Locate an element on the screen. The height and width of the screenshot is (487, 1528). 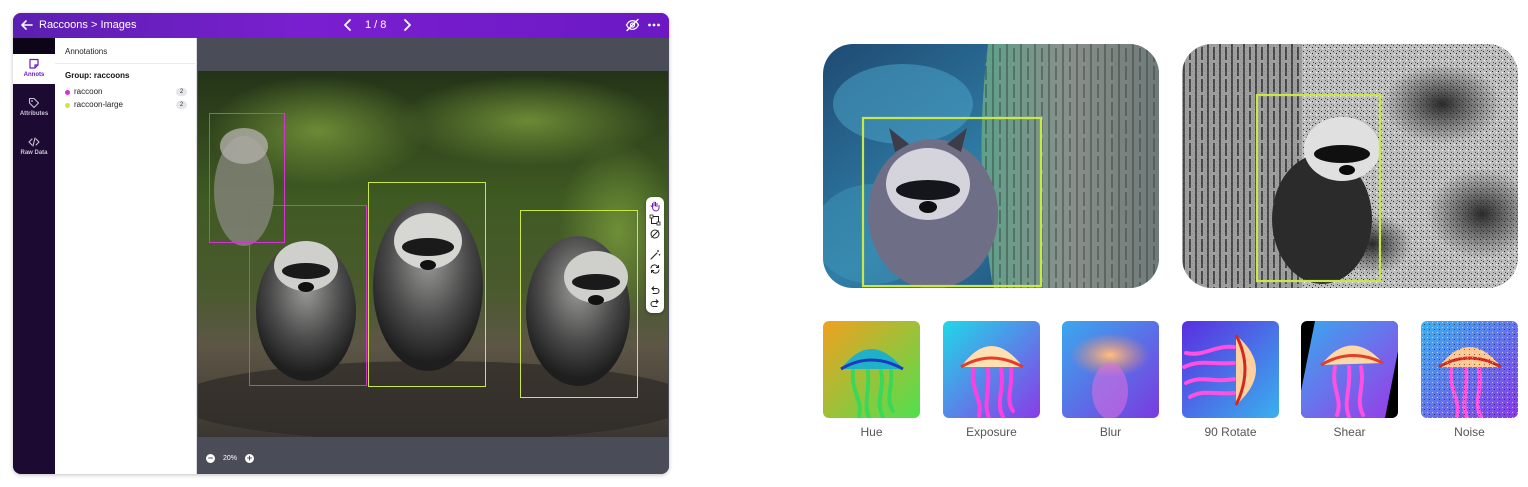
augmented-image-color is located at coordinates (991, 166).